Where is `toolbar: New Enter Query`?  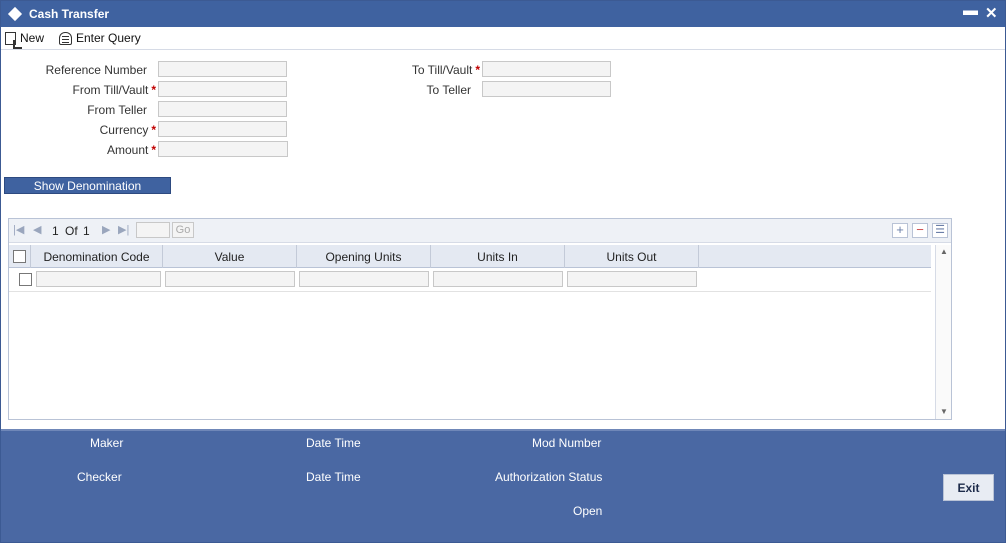 toolbar: New Enter Query is located at coordinates (503, 38).